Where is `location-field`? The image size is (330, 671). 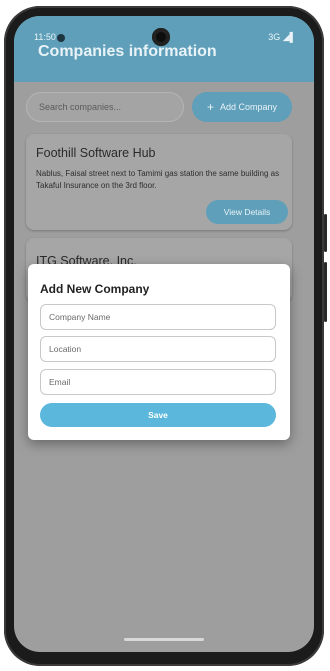
location-field is located at coordinates (158, 349).